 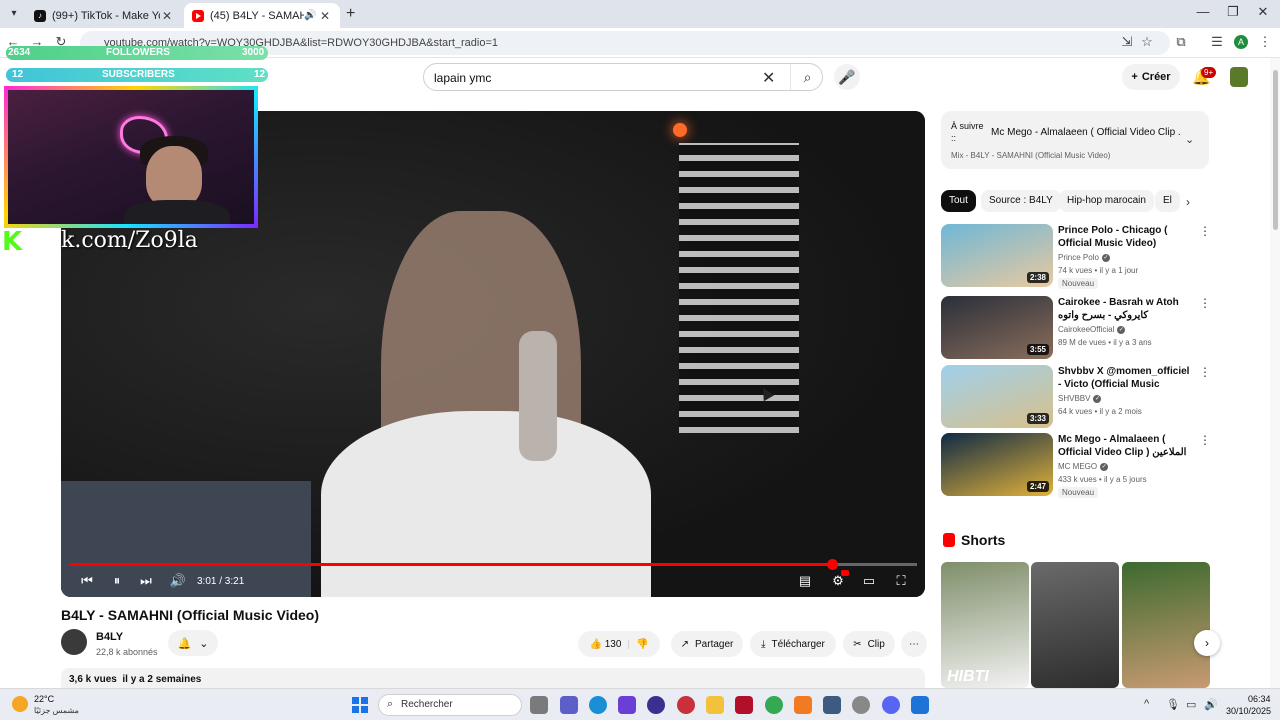 I want to click on recommendation-channel: CairokeeOfficial ✓, so click(x=1092, y=329).